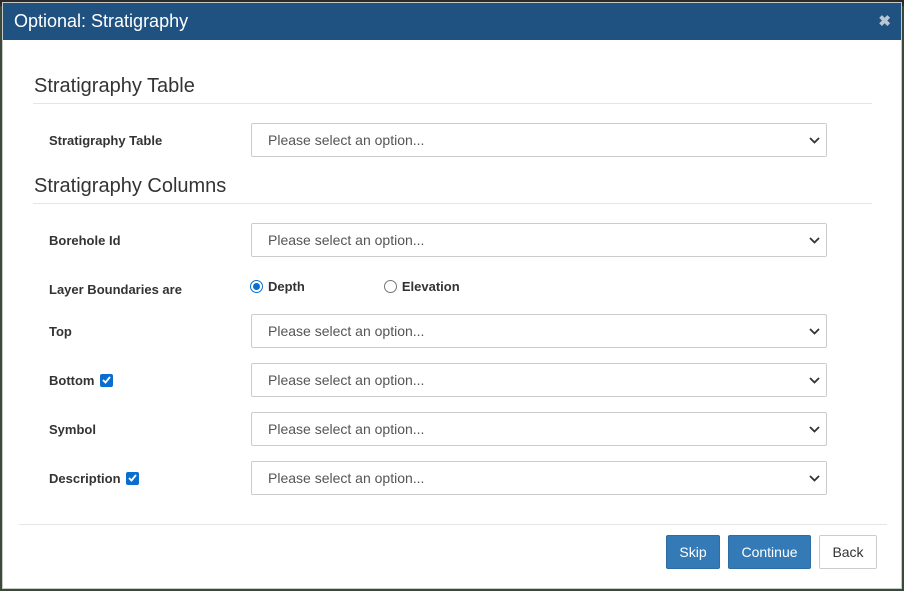  What do you see at coordinates (693, 552) in the screenshot?
I see `skip-button: Skip` at bounding box center [693, 552].